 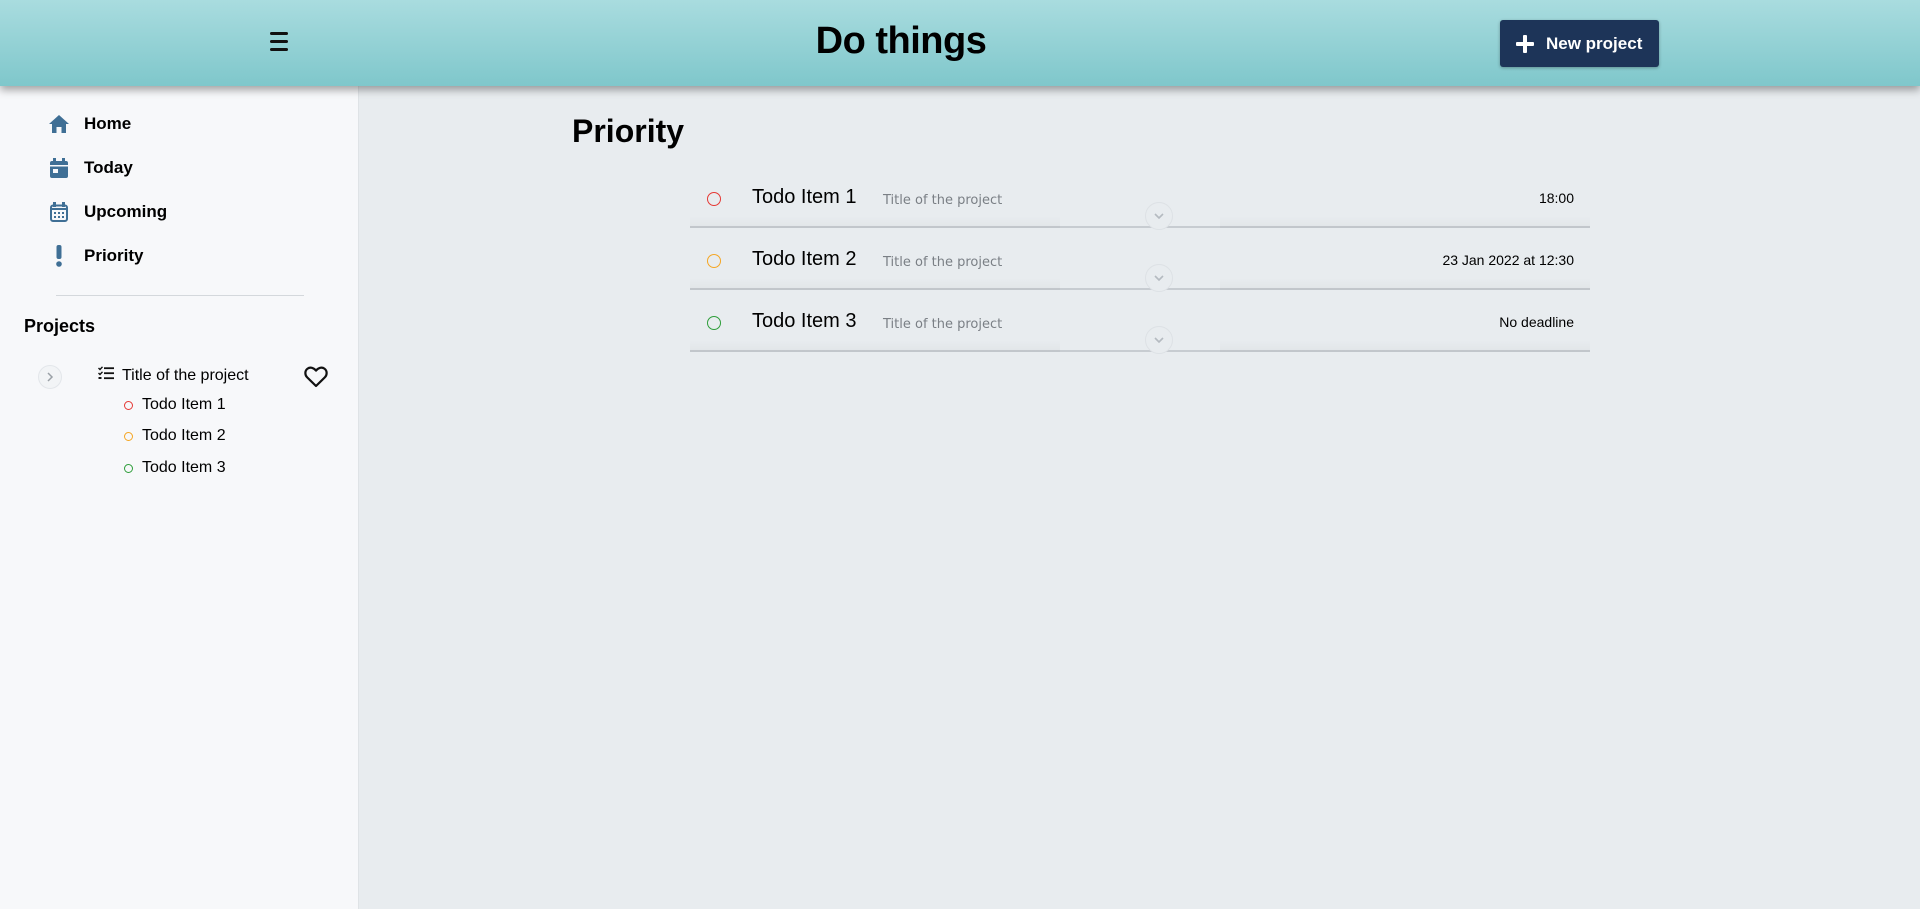 I want to click on calendar-grid-icon, so click(x=59, y=212).